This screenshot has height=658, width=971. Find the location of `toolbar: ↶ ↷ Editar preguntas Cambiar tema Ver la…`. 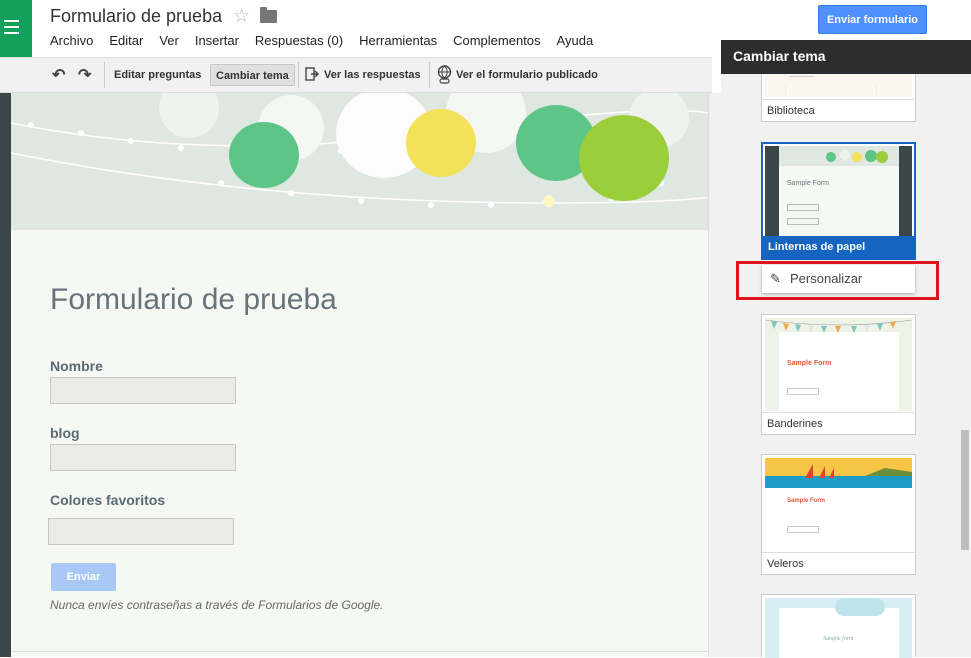

toolbar: ↶ ↷ Editar preguntas Cambiar tema Ver la… is located at coordinates (356, 75).